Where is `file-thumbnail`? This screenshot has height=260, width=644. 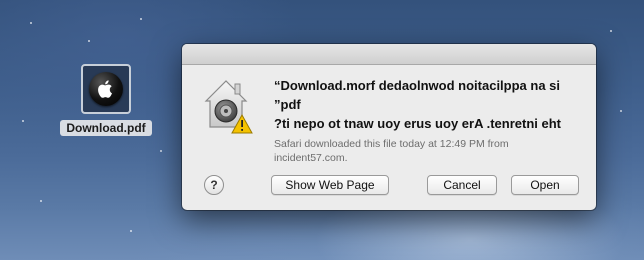 file-thumbnail is located at coordinates (106, 89).